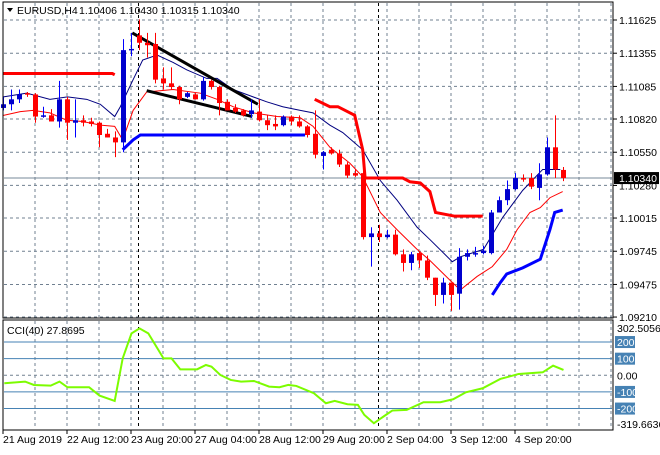 The height and width of the screenshot is (455, 660). I want to click on time-label: 28 Aug 12:00, so click(290, 440).